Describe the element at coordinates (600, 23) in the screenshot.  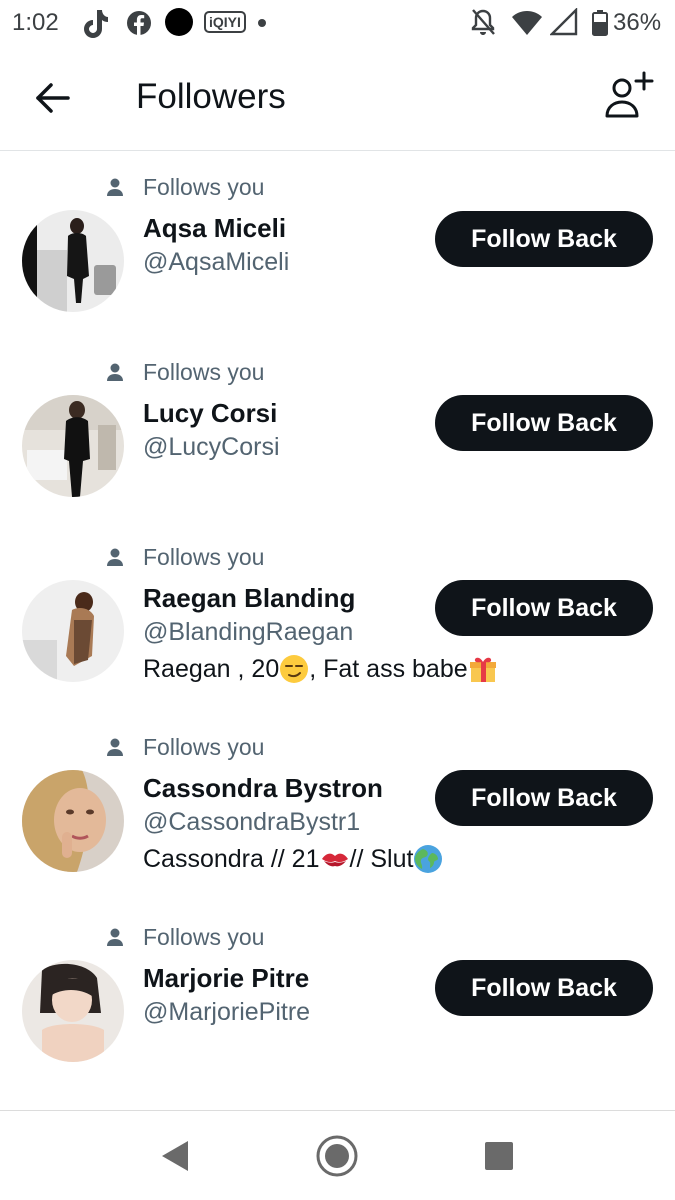
I see `battery-icon` at that location.